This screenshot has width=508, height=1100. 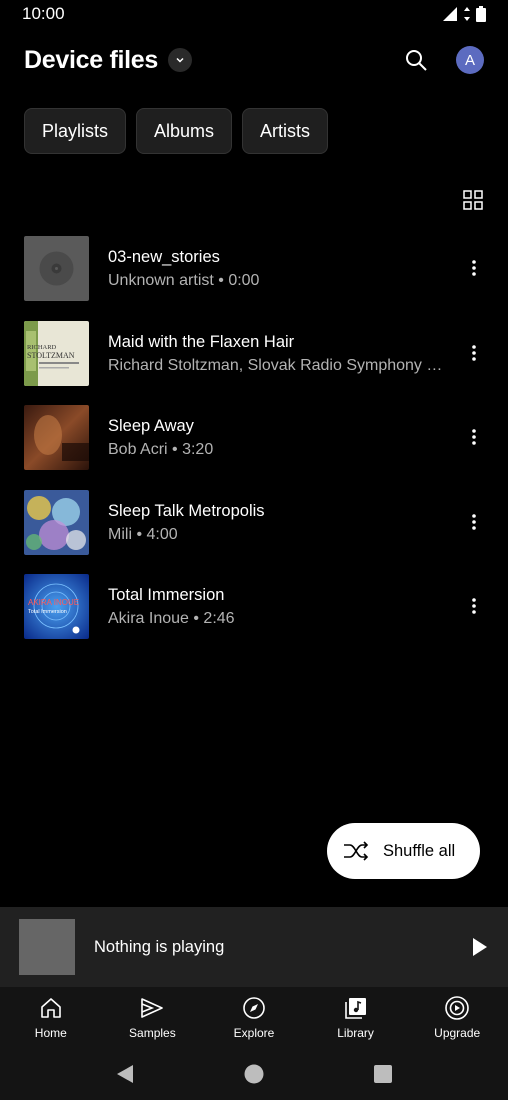 I want to click on app-header: Device files A, so click(x=254, y=60).